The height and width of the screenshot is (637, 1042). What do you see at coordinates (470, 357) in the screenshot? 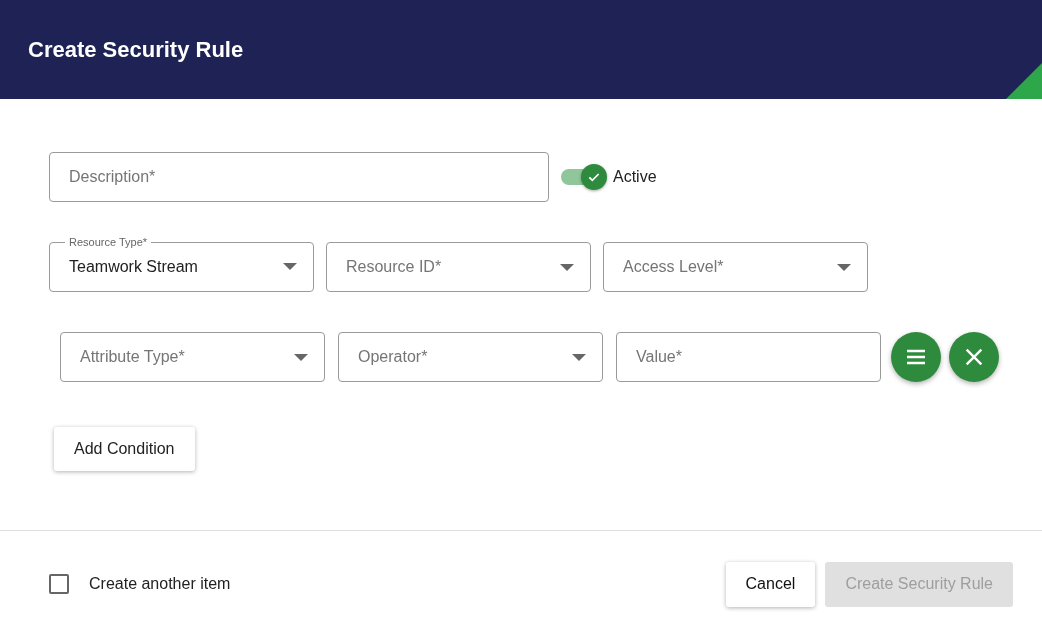
I see `select-field: Operator*` at bounding box center [470, 357].